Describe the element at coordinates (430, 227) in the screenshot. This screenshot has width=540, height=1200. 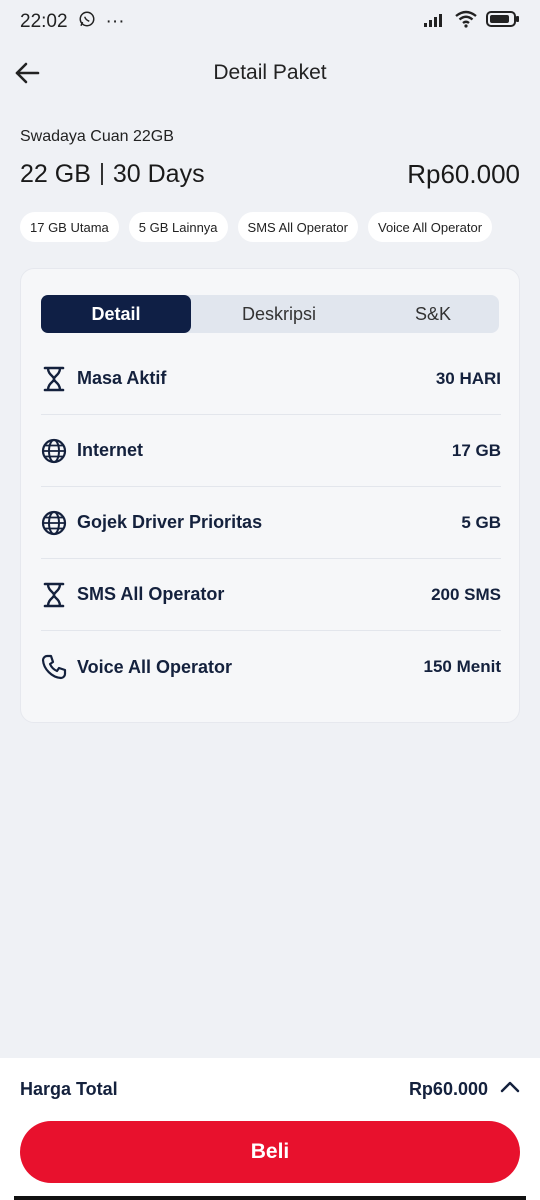
I see `chip-voice: Voice All Operator` at that location.